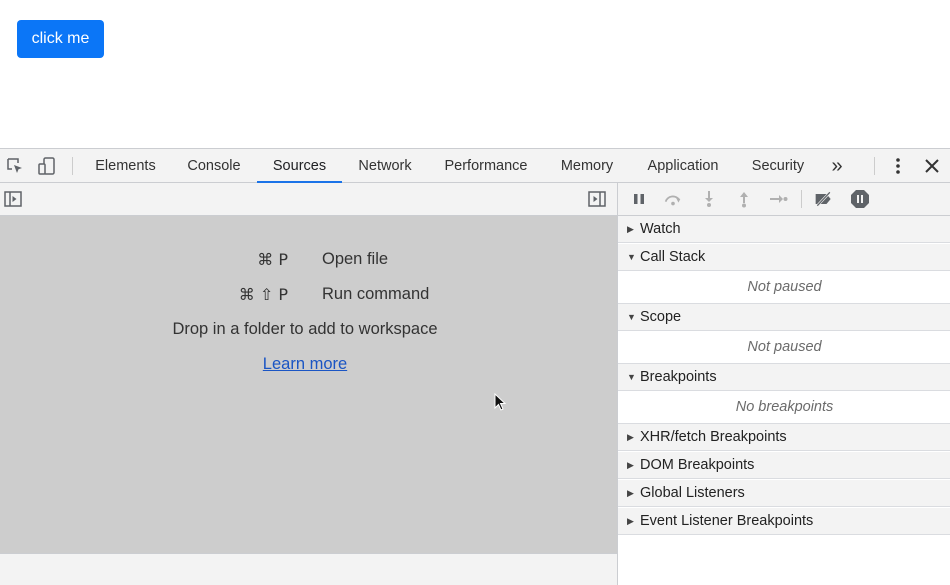 The height and width of the screenshot is (585, 950). What do you see at coordinates (355, 259) in the screenshot?
I see `shortcut-label: Open file` at bounding box center [355, 259].